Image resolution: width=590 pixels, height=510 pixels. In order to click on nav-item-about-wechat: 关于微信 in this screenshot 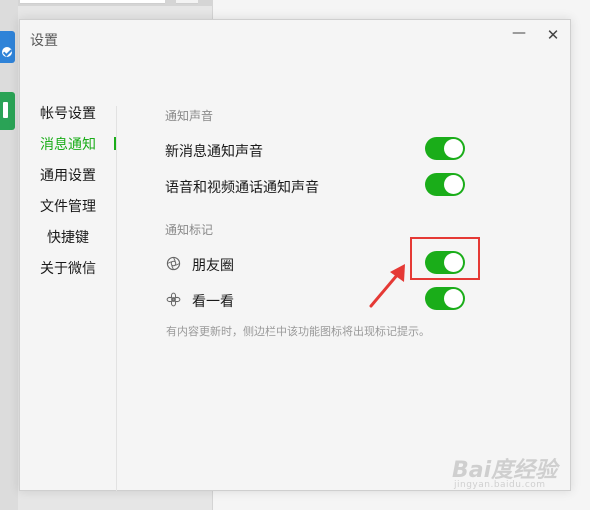, I will do `click(68, 268)`.